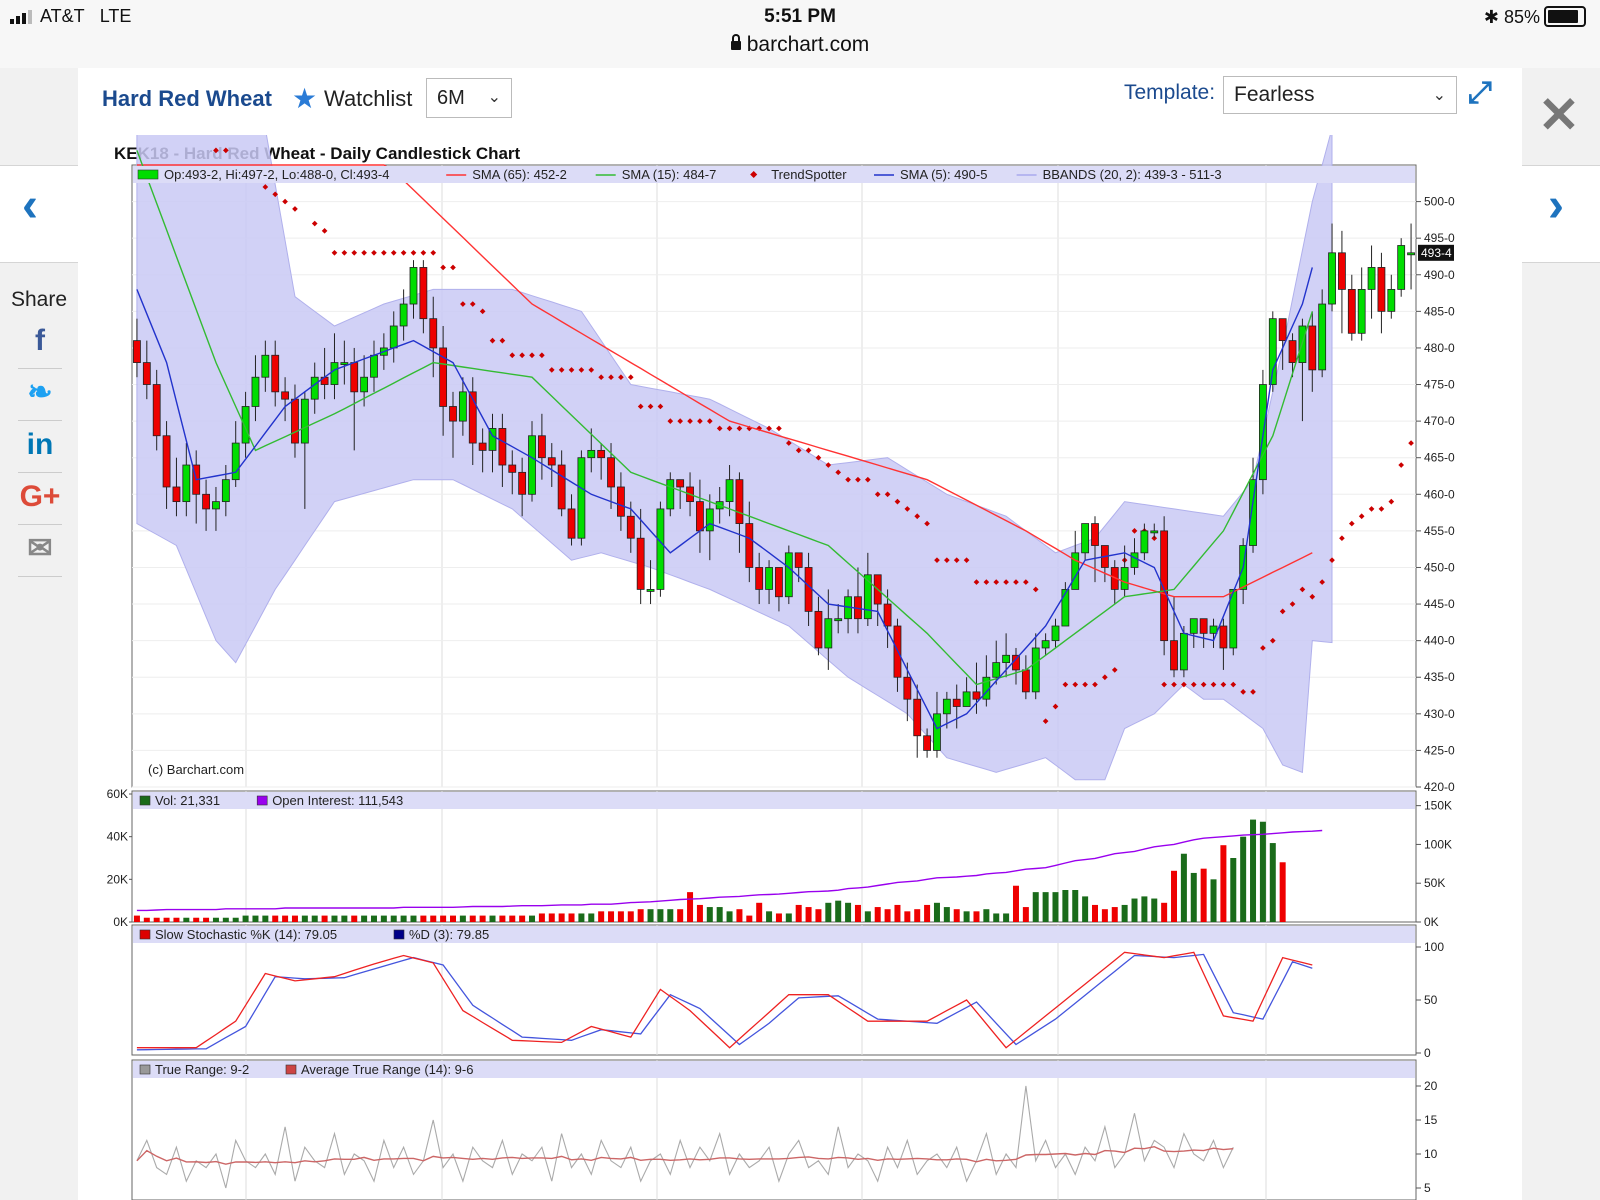 Image resolution: width=1600 pixels, height=1200 pixels. What do you see at coordinates (1439, 494) in the screenshot?
I see `price-tick-label: 460-0` at bounding box center [1439, 494].